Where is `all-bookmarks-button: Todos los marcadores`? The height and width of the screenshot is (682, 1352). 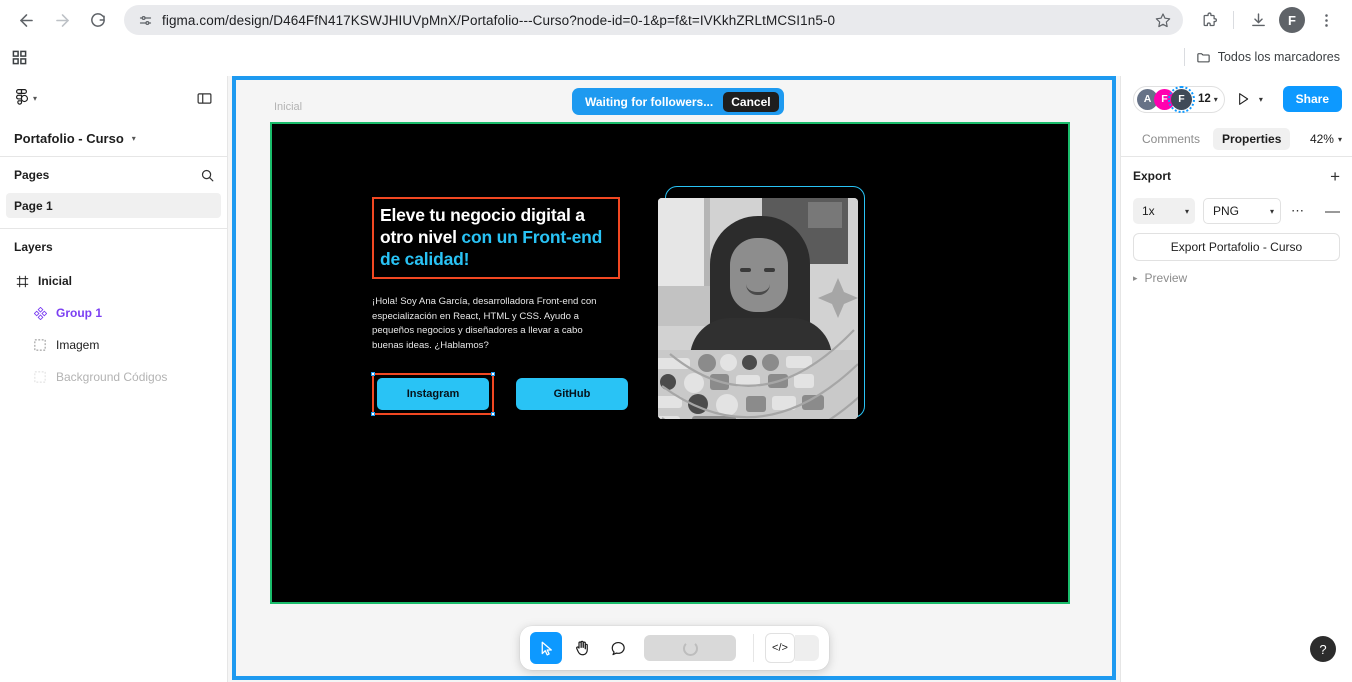
all-bookmarks-button: Todos los marcadores is located at coordinates (1261, 57).